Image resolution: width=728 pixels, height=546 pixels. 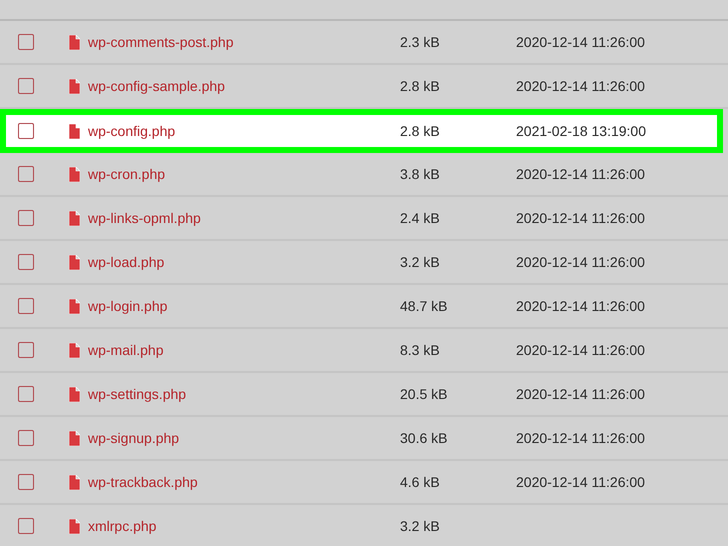 I want to click on file-name: wp-login.php, so click(x=244, y=306).